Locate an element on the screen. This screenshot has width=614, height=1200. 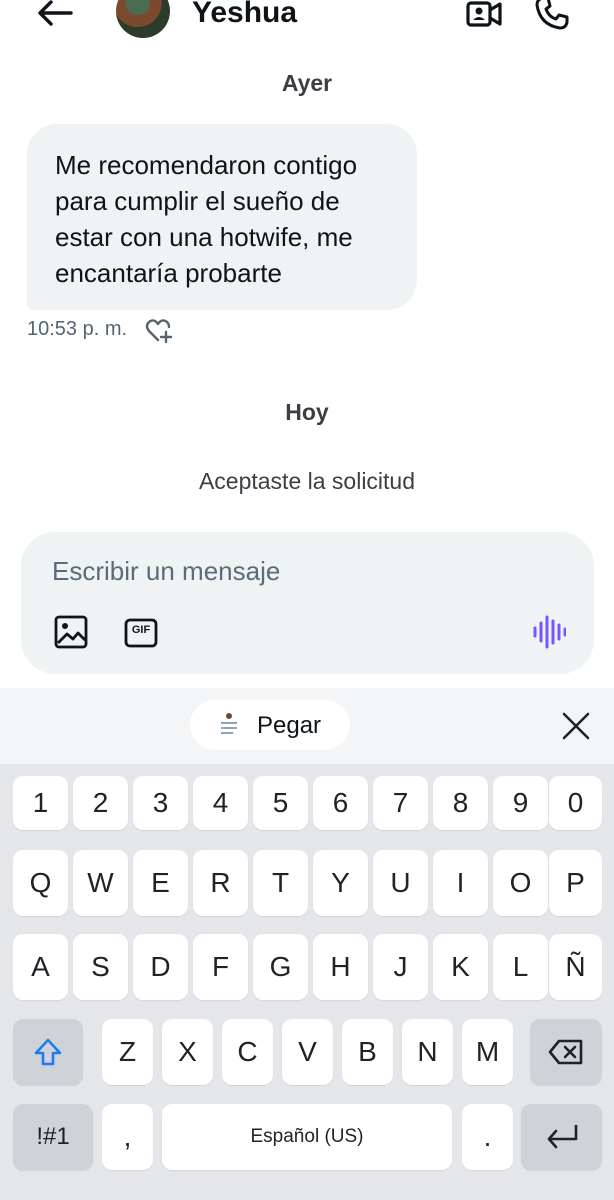
key-0: 0 is located at coordinates (575, 803).